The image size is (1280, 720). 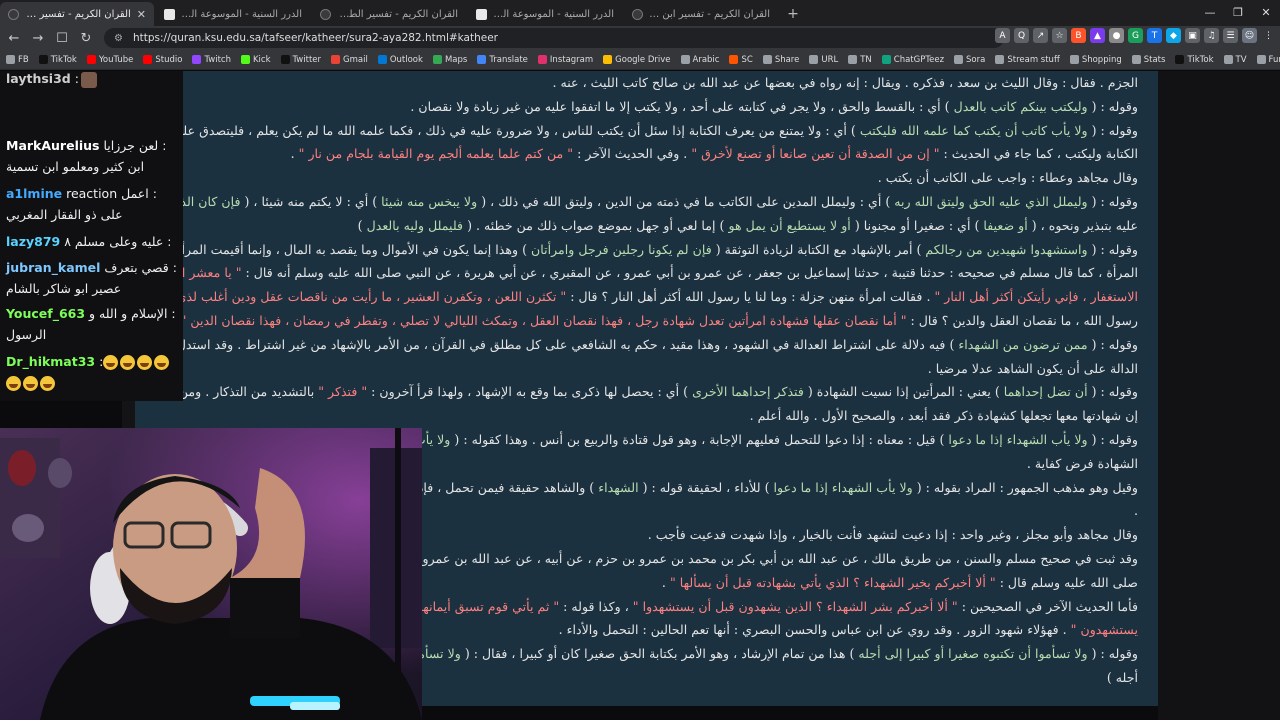 I want to click on quran-quote: أو ضعيفا, so click(x=1005, y=225).